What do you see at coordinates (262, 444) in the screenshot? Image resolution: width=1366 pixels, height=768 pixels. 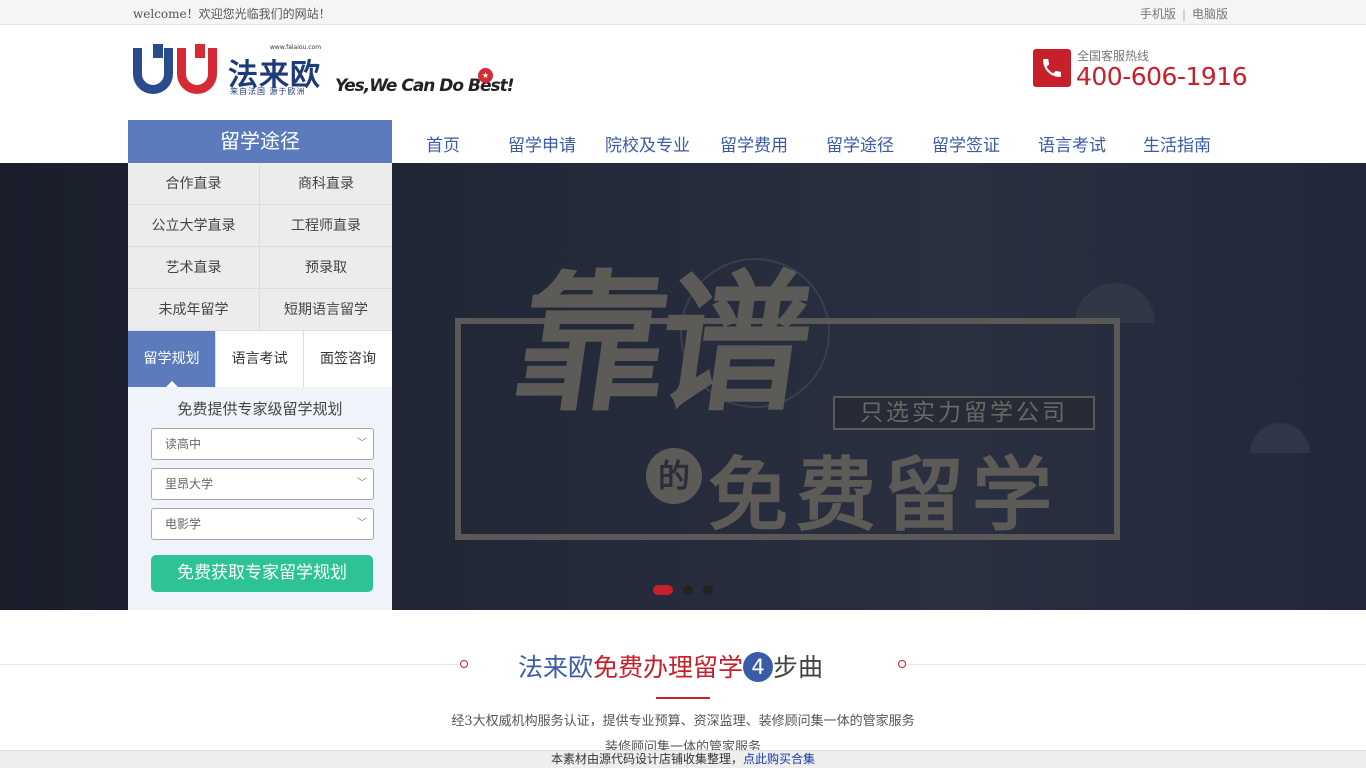 I see `education-select: 读高中 ﹀` at bounding box center [262, 444].